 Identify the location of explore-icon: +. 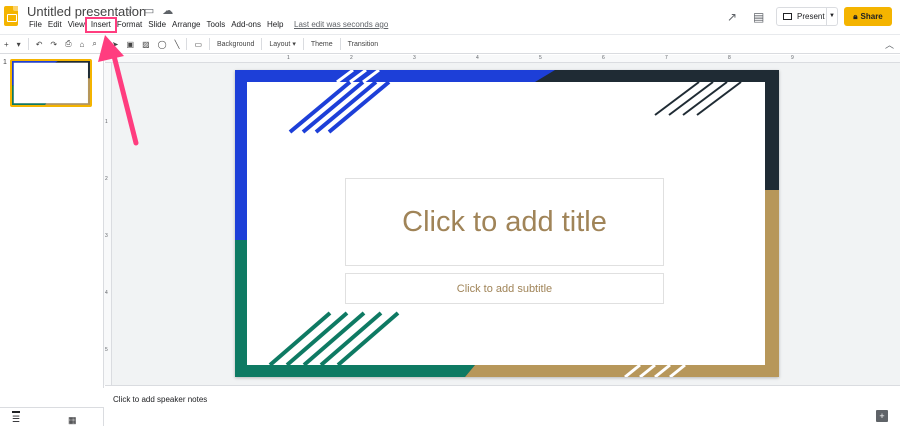
(882, 416).